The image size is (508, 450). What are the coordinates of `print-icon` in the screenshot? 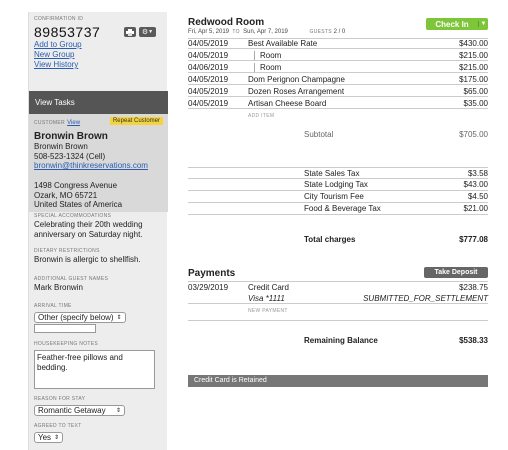 It's located at (130, 32).